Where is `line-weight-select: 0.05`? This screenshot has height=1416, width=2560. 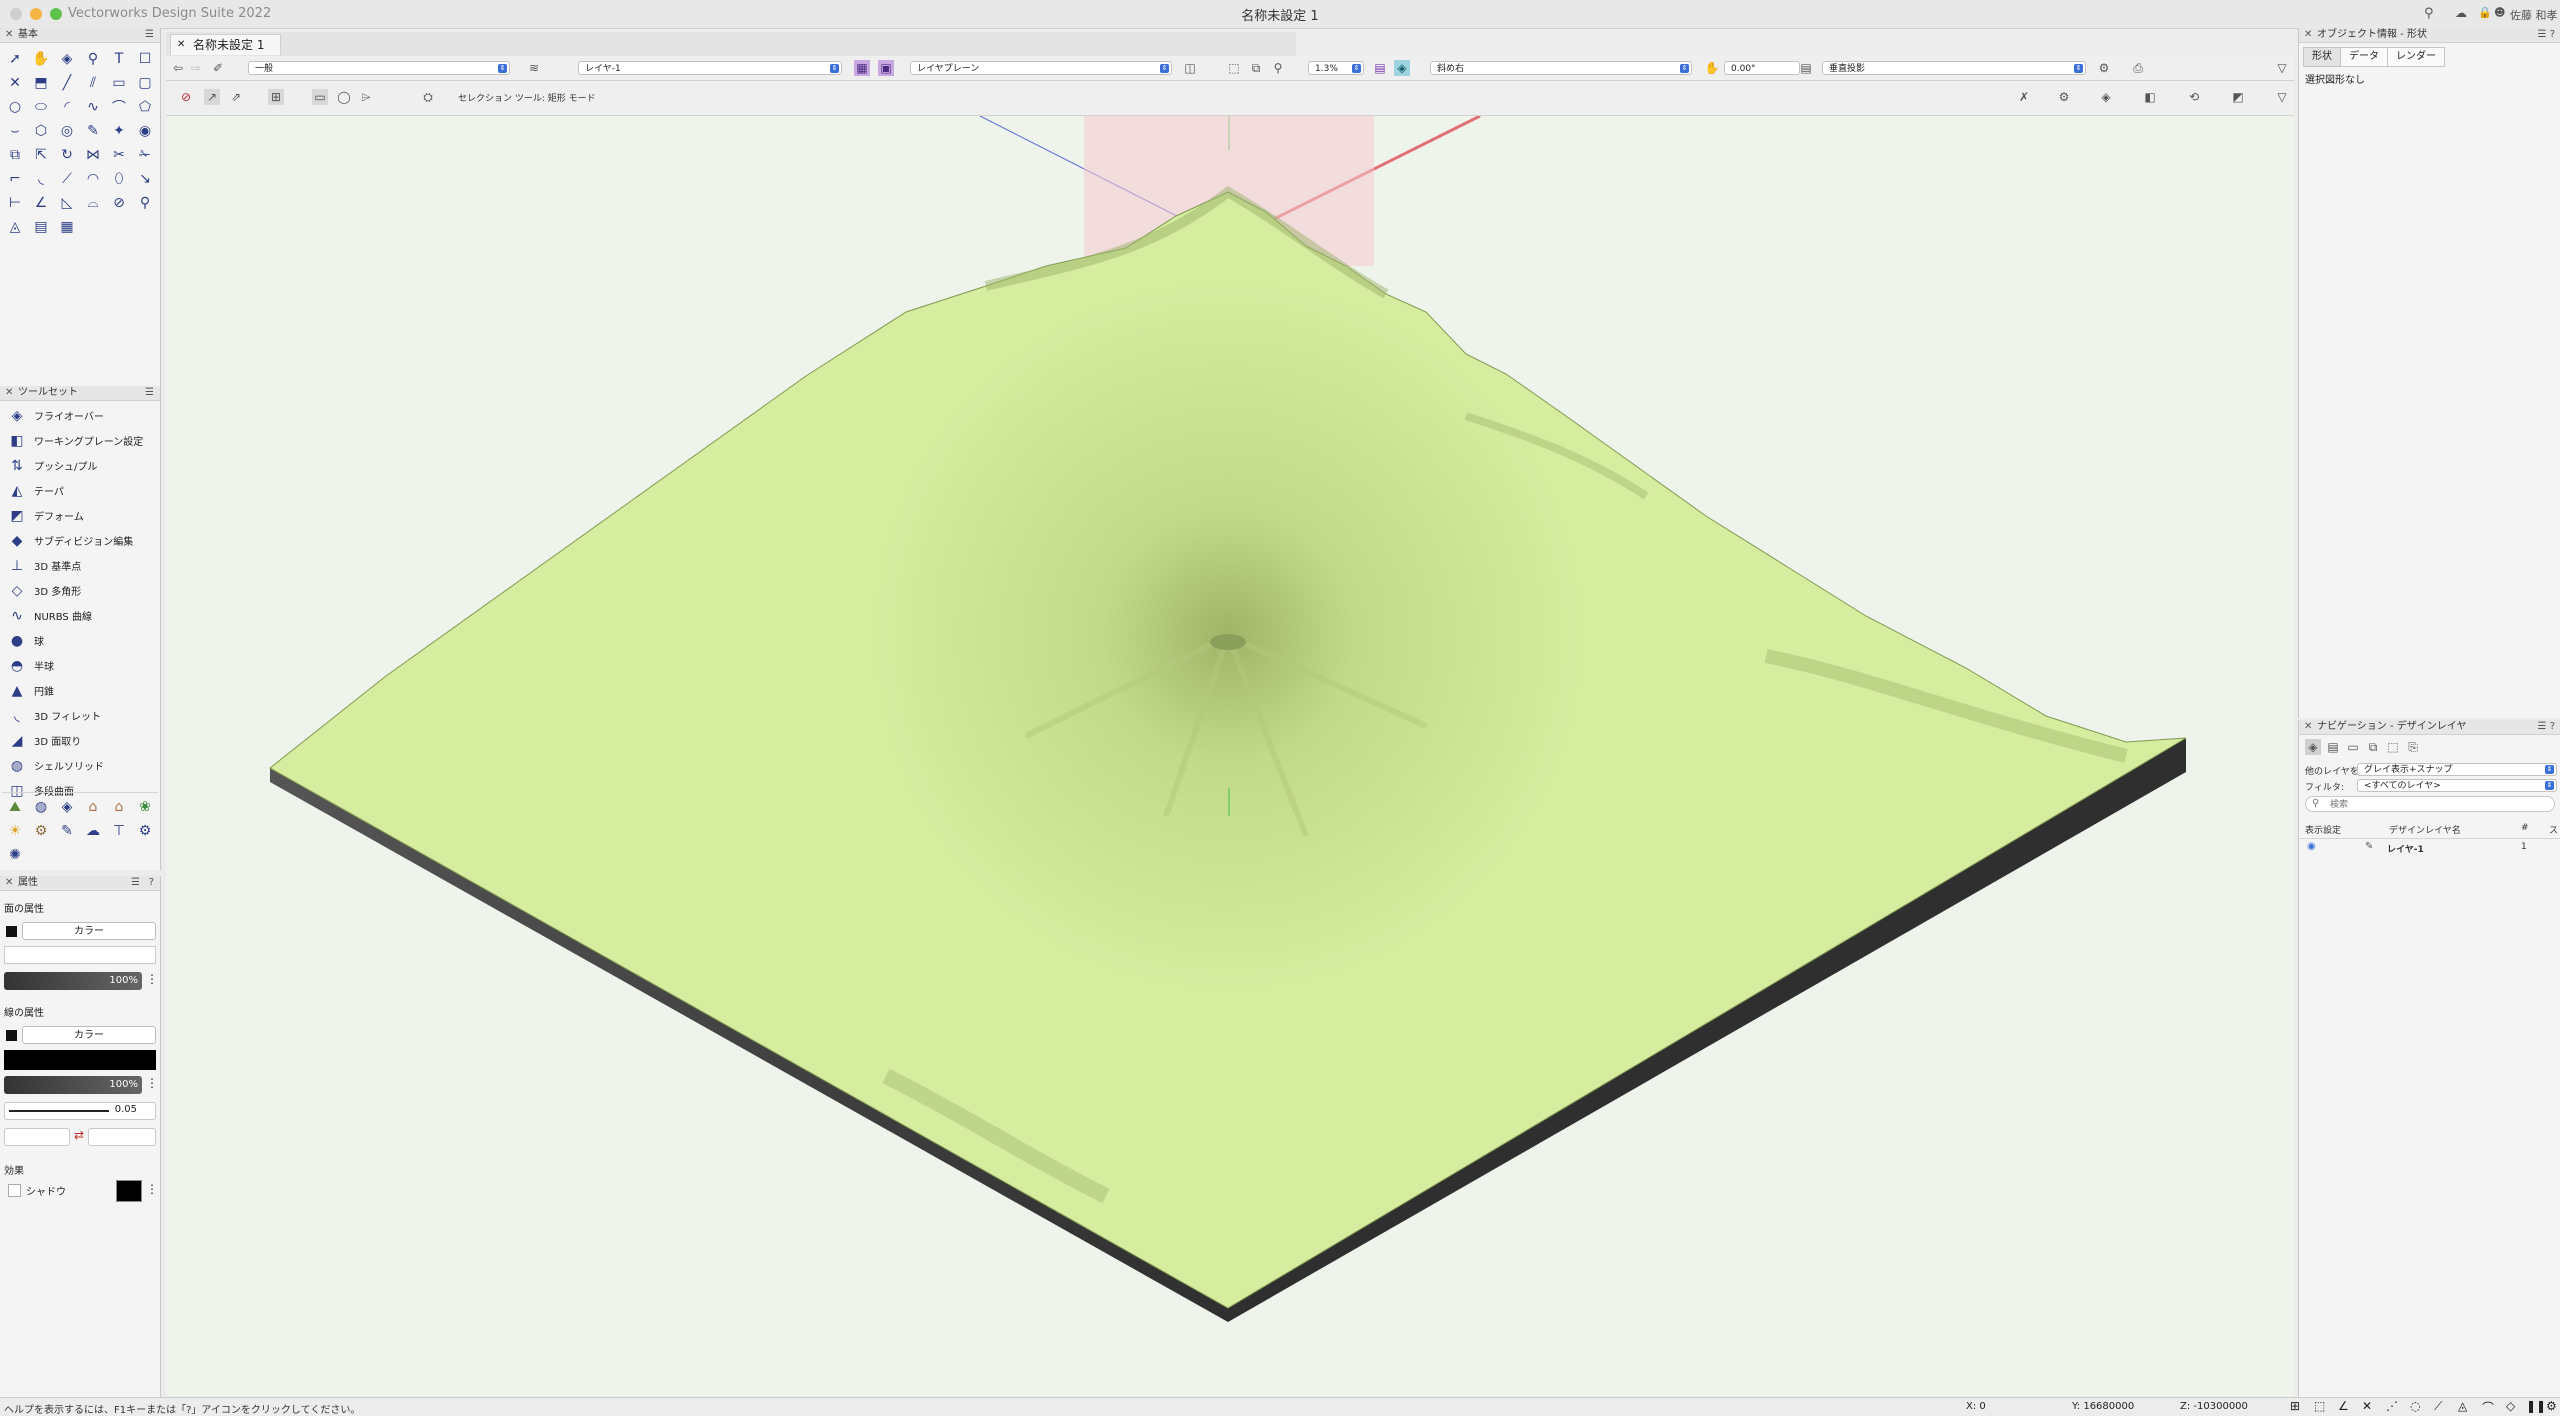 line-weight-select: 0.05 is located at coordinates (80, 1111).